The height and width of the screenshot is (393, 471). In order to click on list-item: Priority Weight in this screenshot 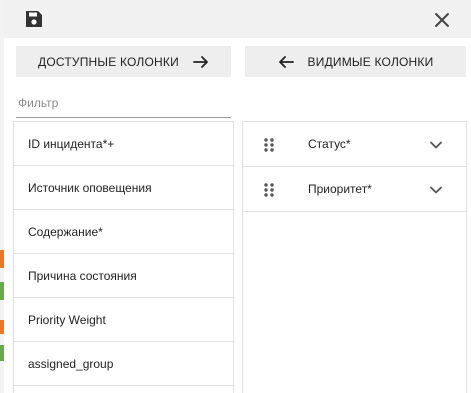, I will do `click(123, 320)`.